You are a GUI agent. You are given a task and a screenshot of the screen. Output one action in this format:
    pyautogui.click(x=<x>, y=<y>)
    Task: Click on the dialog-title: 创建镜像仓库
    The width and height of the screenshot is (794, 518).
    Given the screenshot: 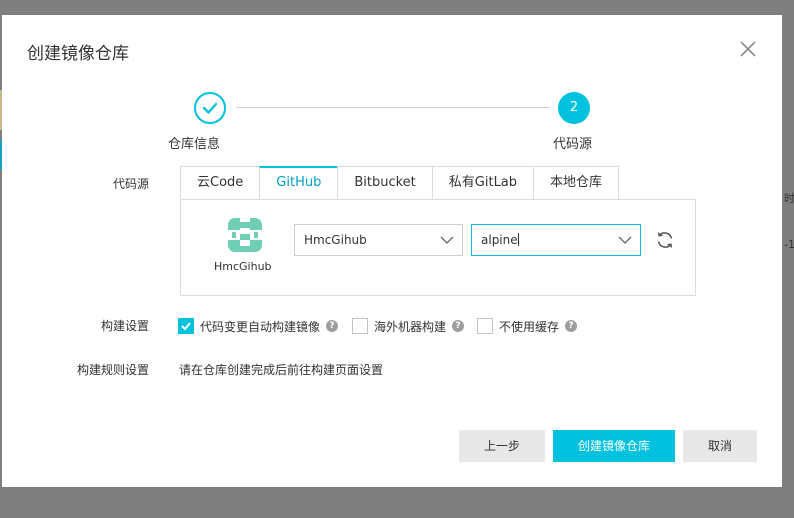 What is the action you would take?
    pyautogui.click(x=78, y=54)
    